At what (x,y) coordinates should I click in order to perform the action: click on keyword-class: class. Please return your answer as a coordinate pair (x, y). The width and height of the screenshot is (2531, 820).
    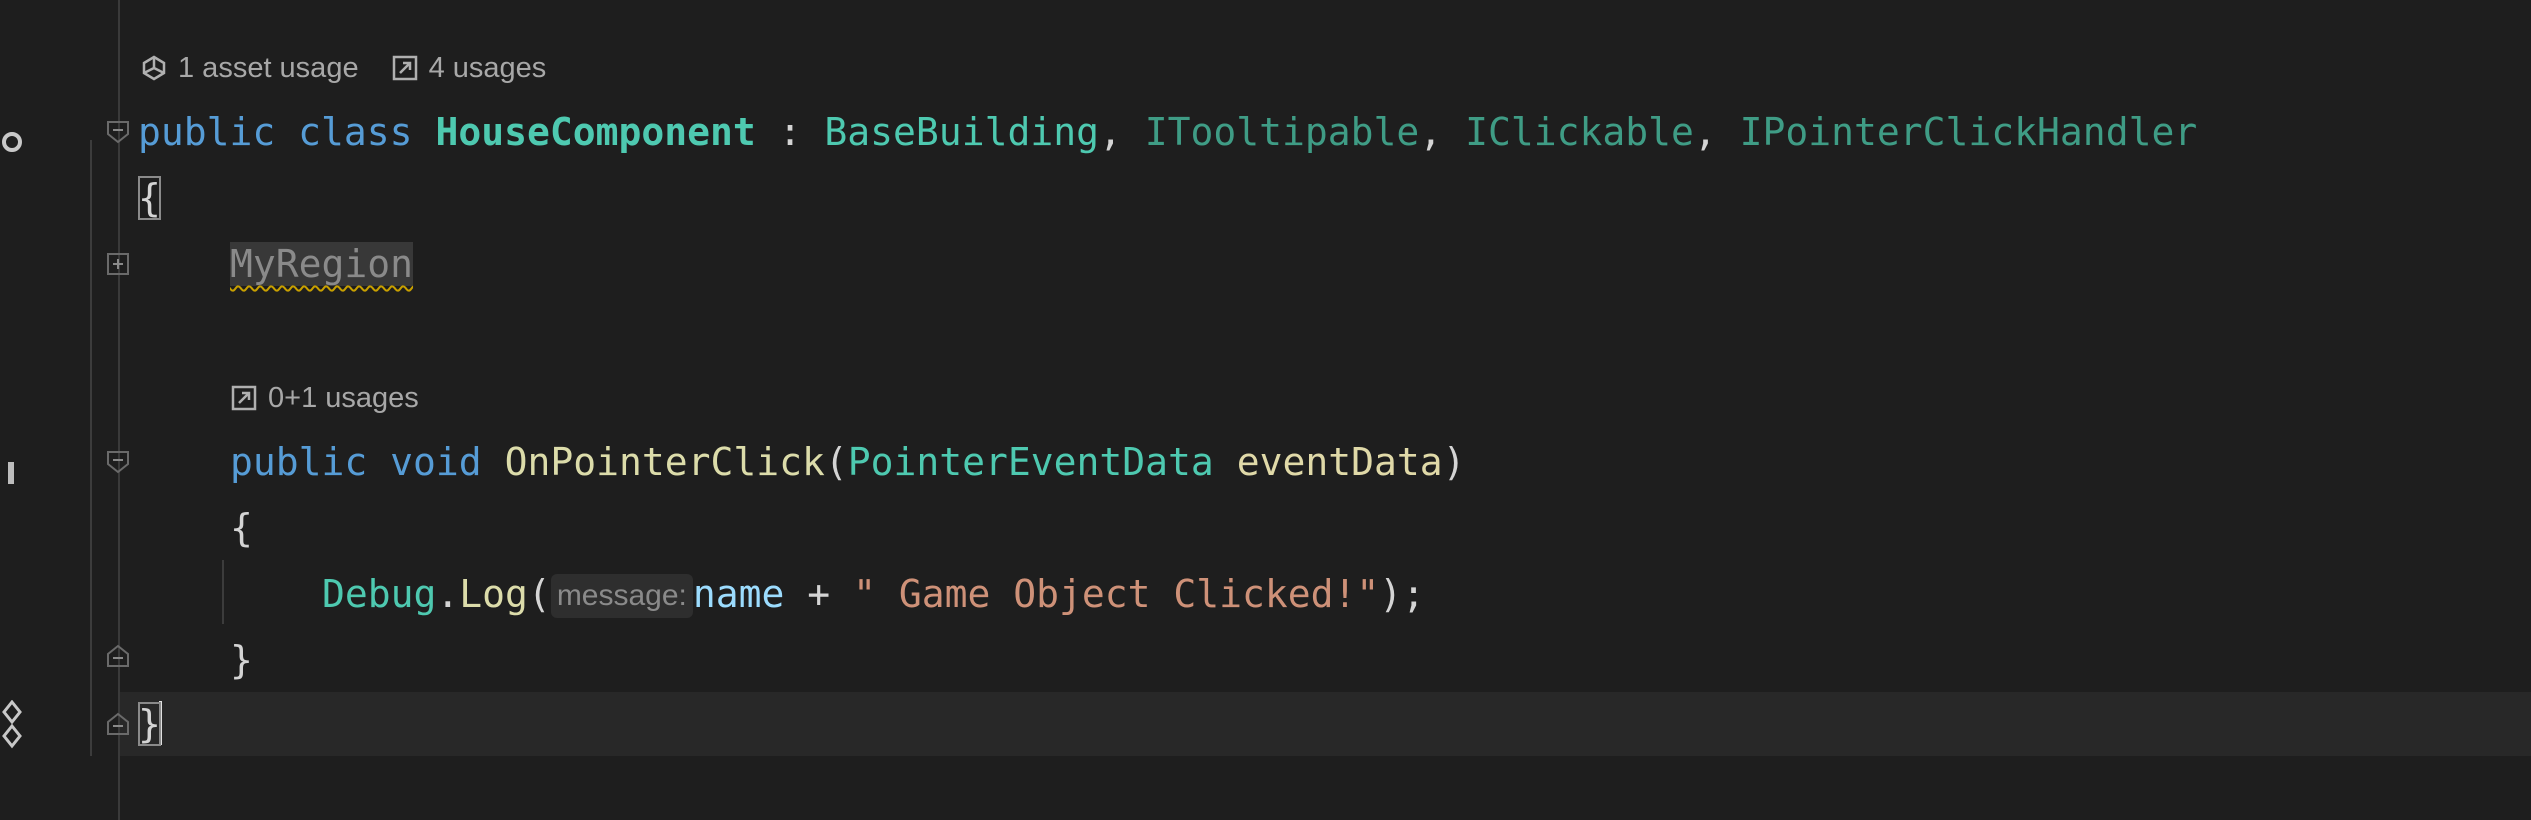
    Looking at the image, I should click on (355, 132).